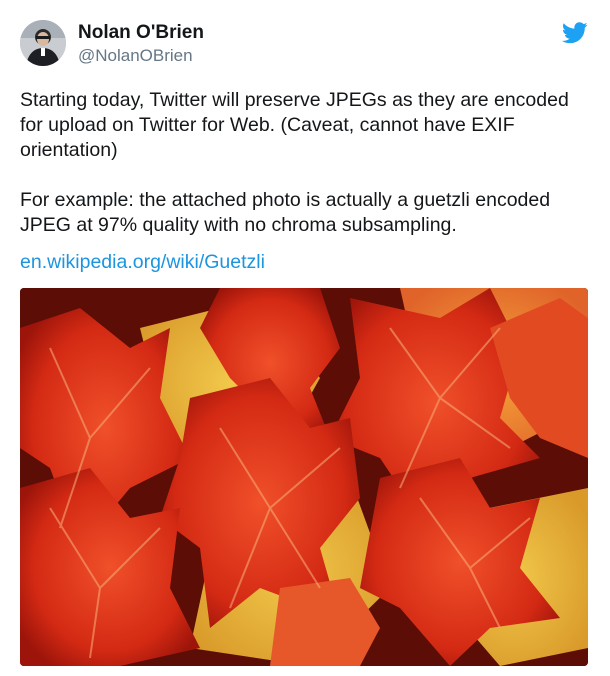  I want to click on user-handle: @NolanOBrien, so click(135, 56).